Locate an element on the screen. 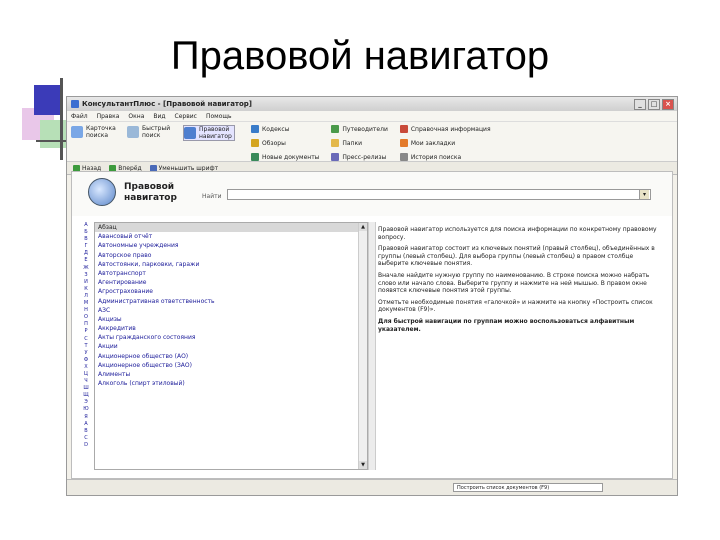  list-item: Авансовый отчёт is located at coordinates (231, 236).